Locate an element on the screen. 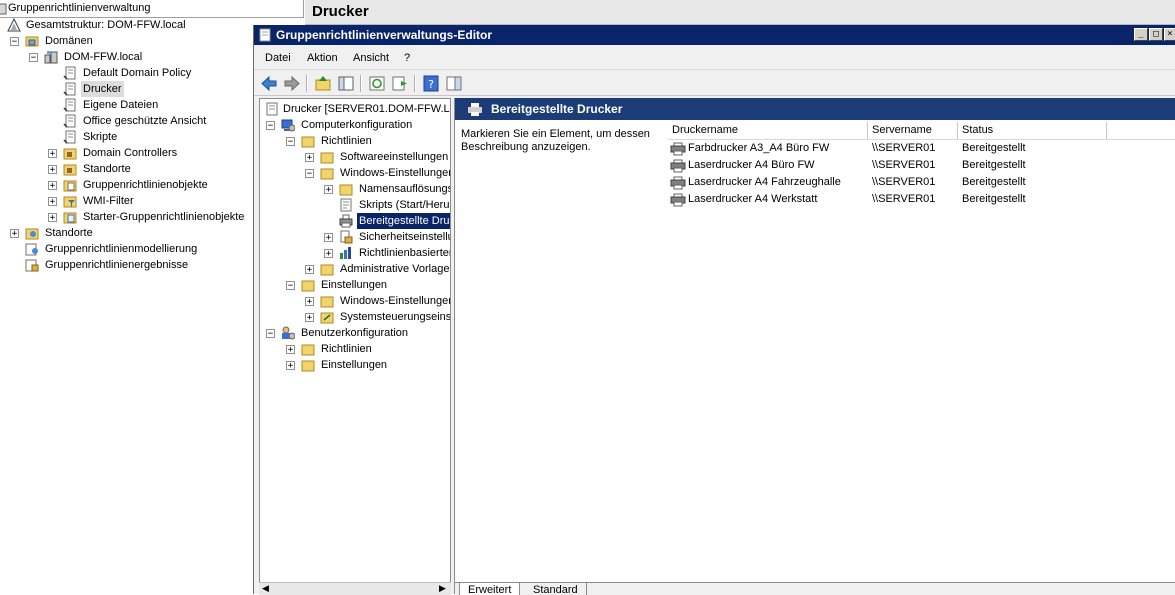  tree-item-gpo-root: Drucker [SERVER01.DOM-FFW.LOCAL] is located at coordinates (355, 109).